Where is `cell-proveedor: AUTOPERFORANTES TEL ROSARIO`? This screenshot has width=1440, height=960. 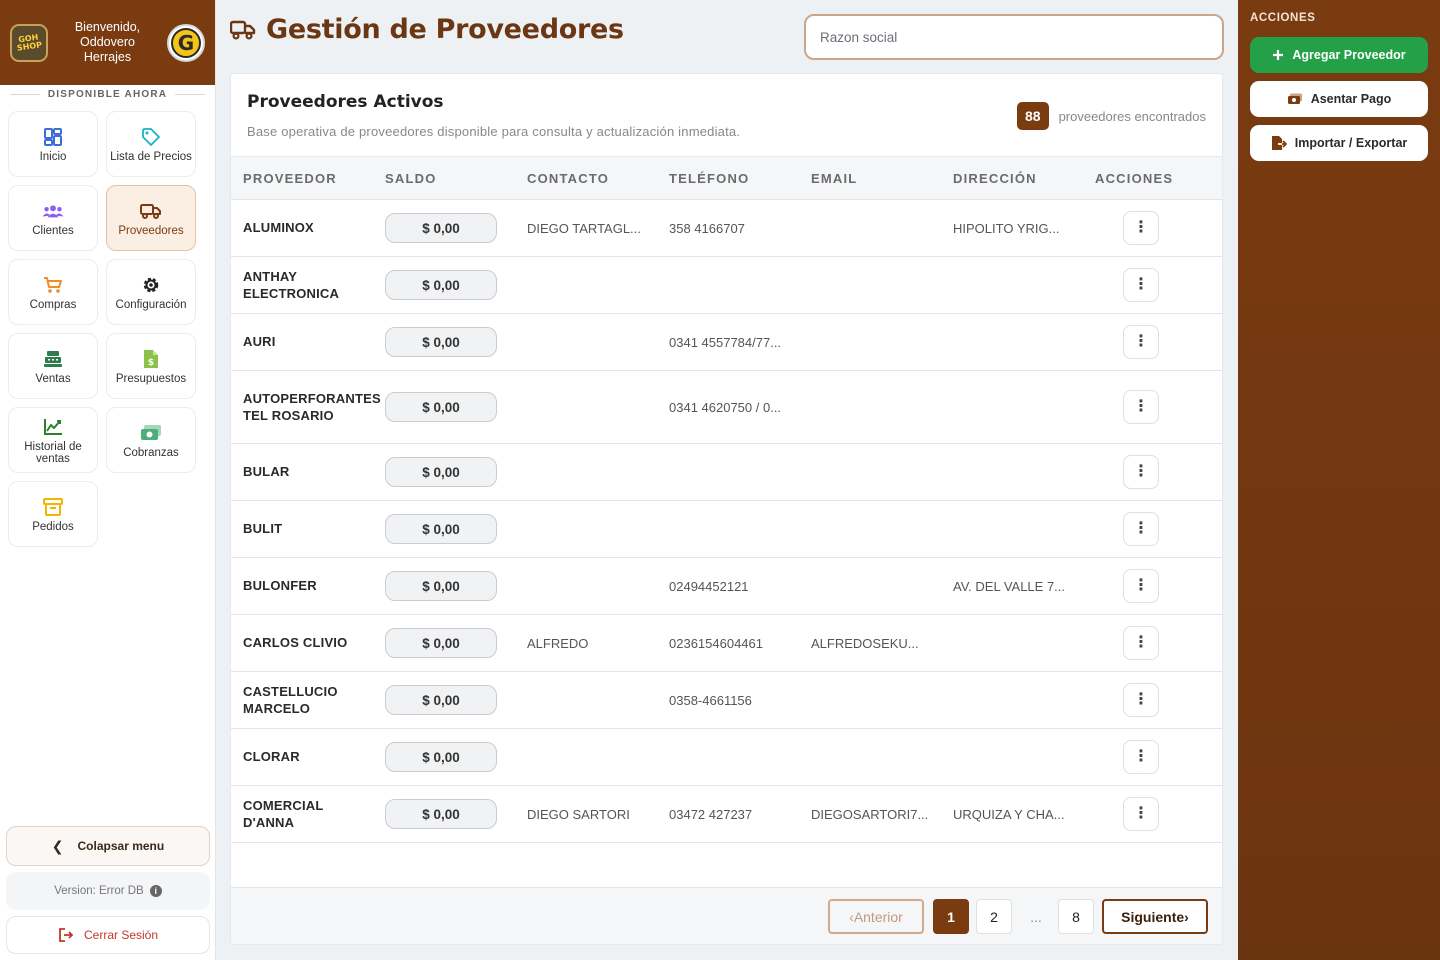
cell-proveedor: AUTOPERFORANTES TEL ROSARIO is located at coordinates (306, 407).